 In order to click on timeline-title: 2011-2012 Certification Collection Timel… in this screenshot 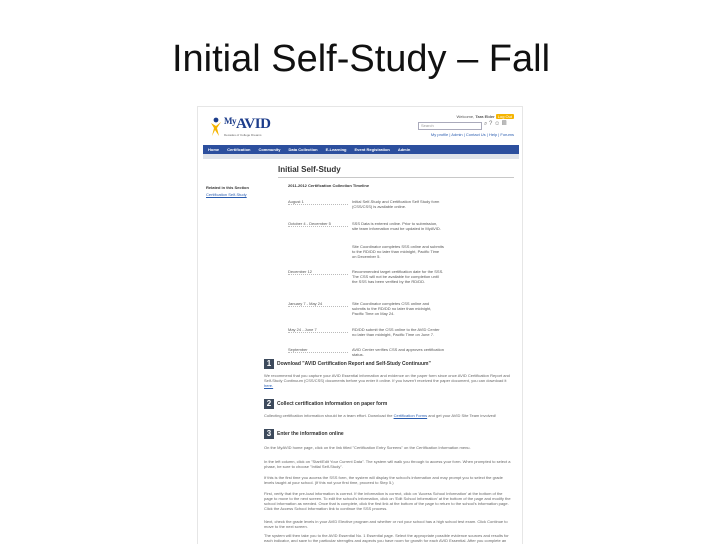, I will do `click(329, 185)`.